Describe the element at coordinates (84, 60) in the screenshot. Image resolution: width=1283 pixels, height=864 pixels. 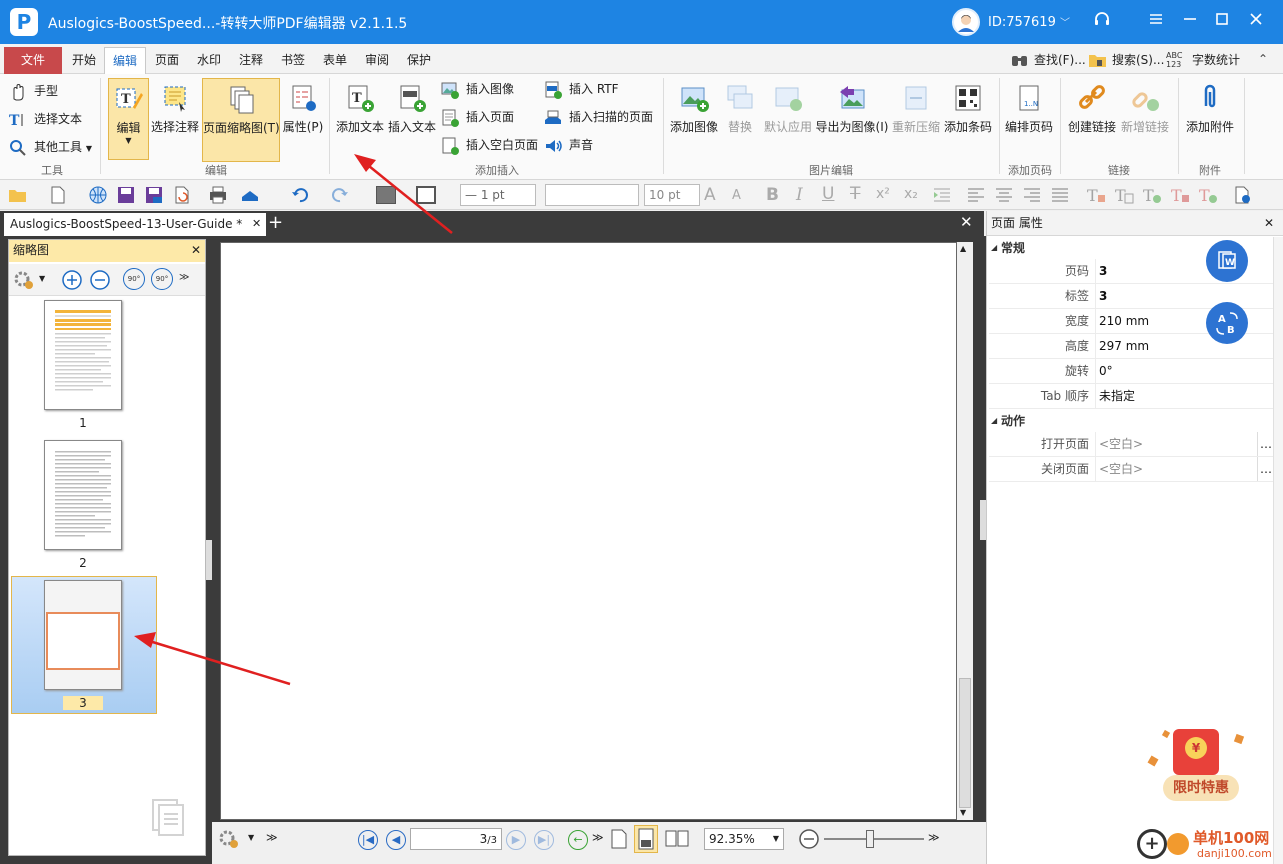
I see `tab-start: 开始` at that location.